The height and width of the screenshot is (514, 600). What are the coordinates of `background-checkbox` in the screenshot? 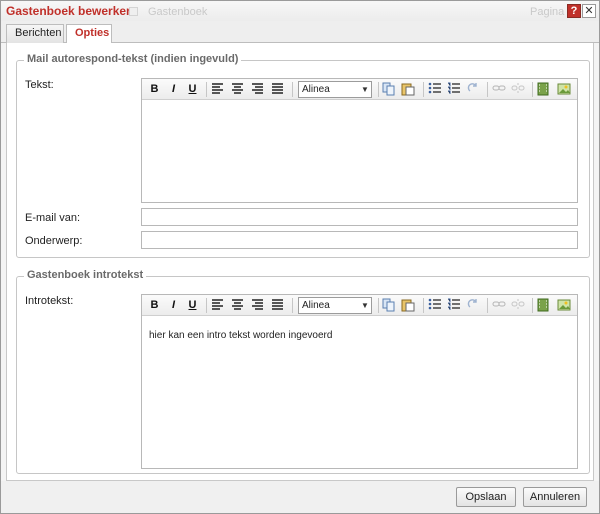 It's located at (133, 11).